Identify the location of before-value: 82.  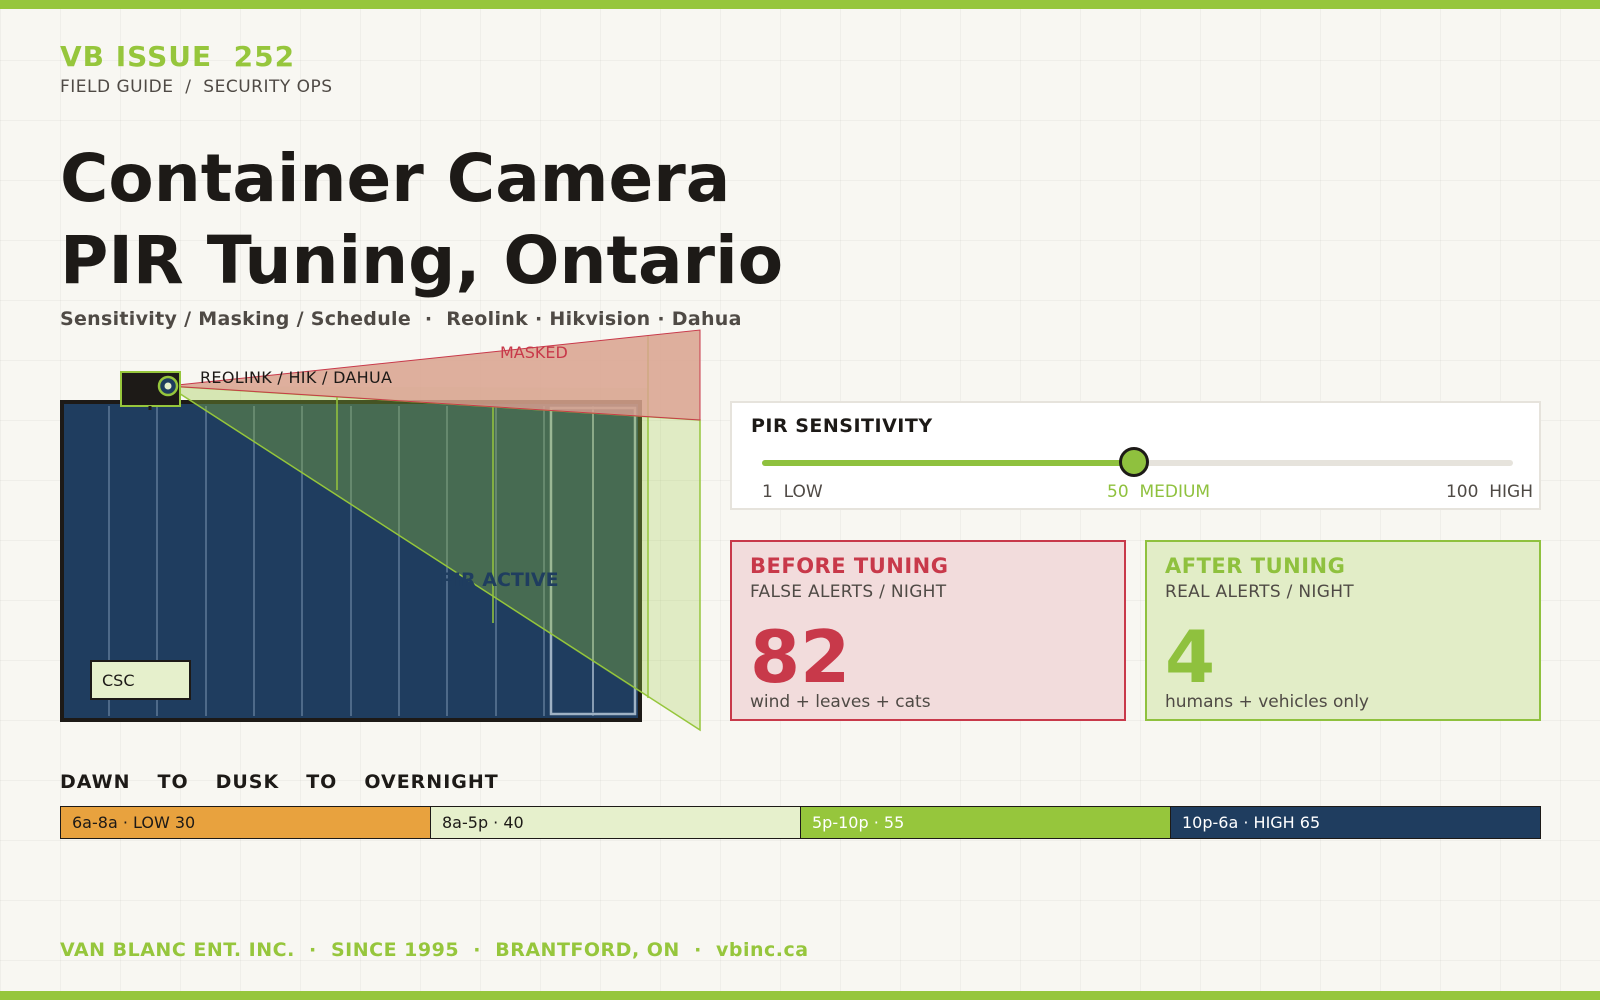
(800, 657).